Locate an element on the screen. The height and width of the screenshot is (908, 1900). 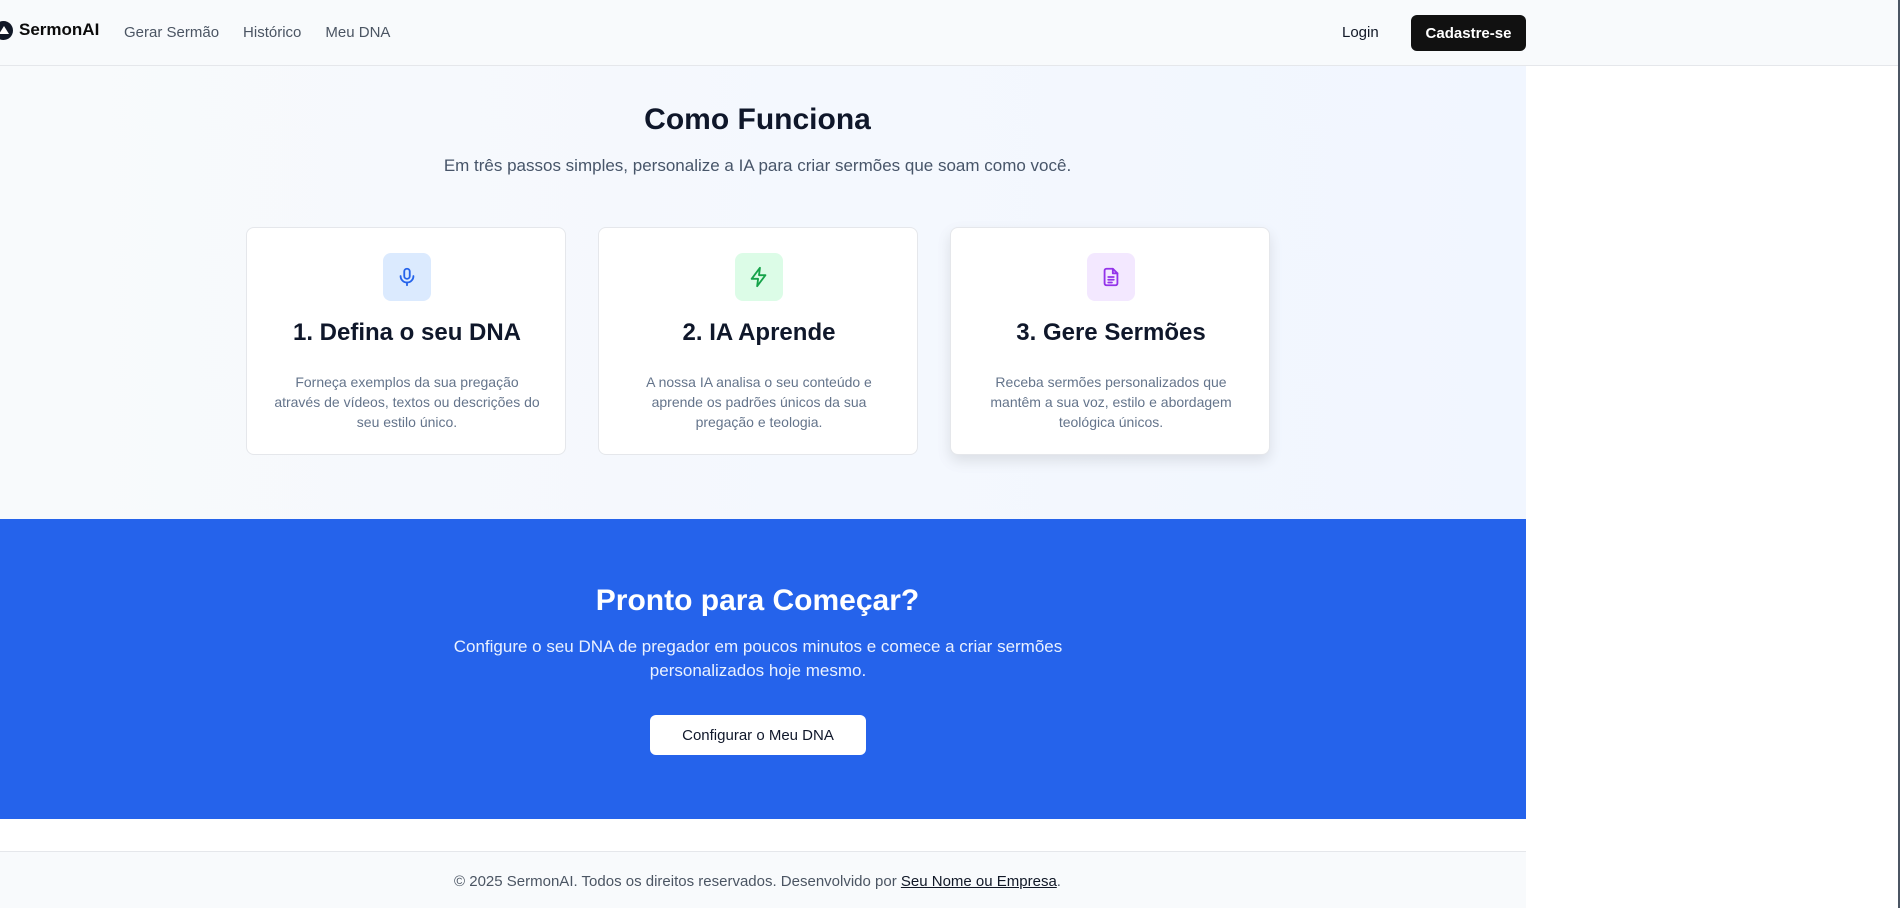
signup-button: Cadastre-se is located at coordinates (1468, 33).